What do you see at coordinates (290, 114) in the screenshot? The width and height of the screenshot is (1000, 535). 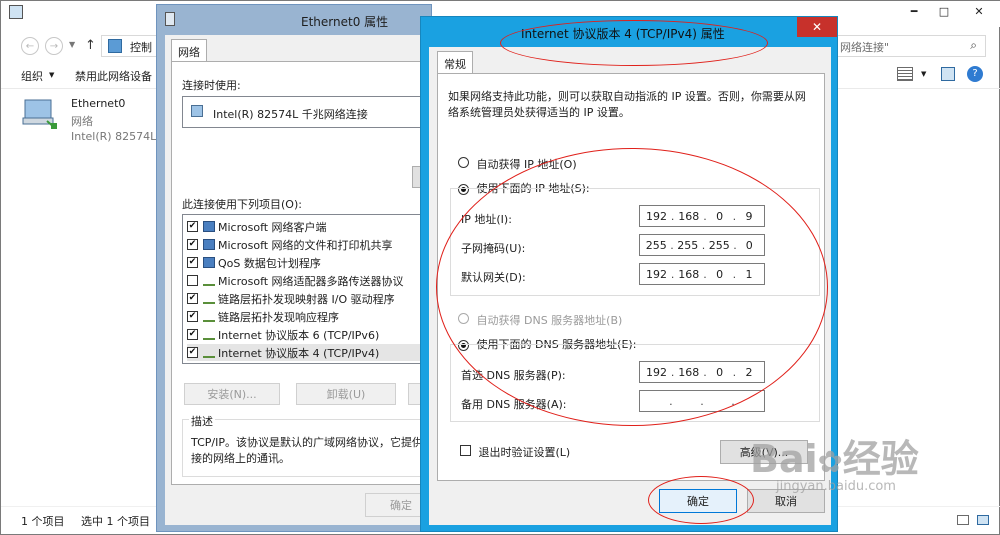 I see `adapter-name-text: Intel(R) 82574L 千兆网络连接` at bounding box center [290, 114].